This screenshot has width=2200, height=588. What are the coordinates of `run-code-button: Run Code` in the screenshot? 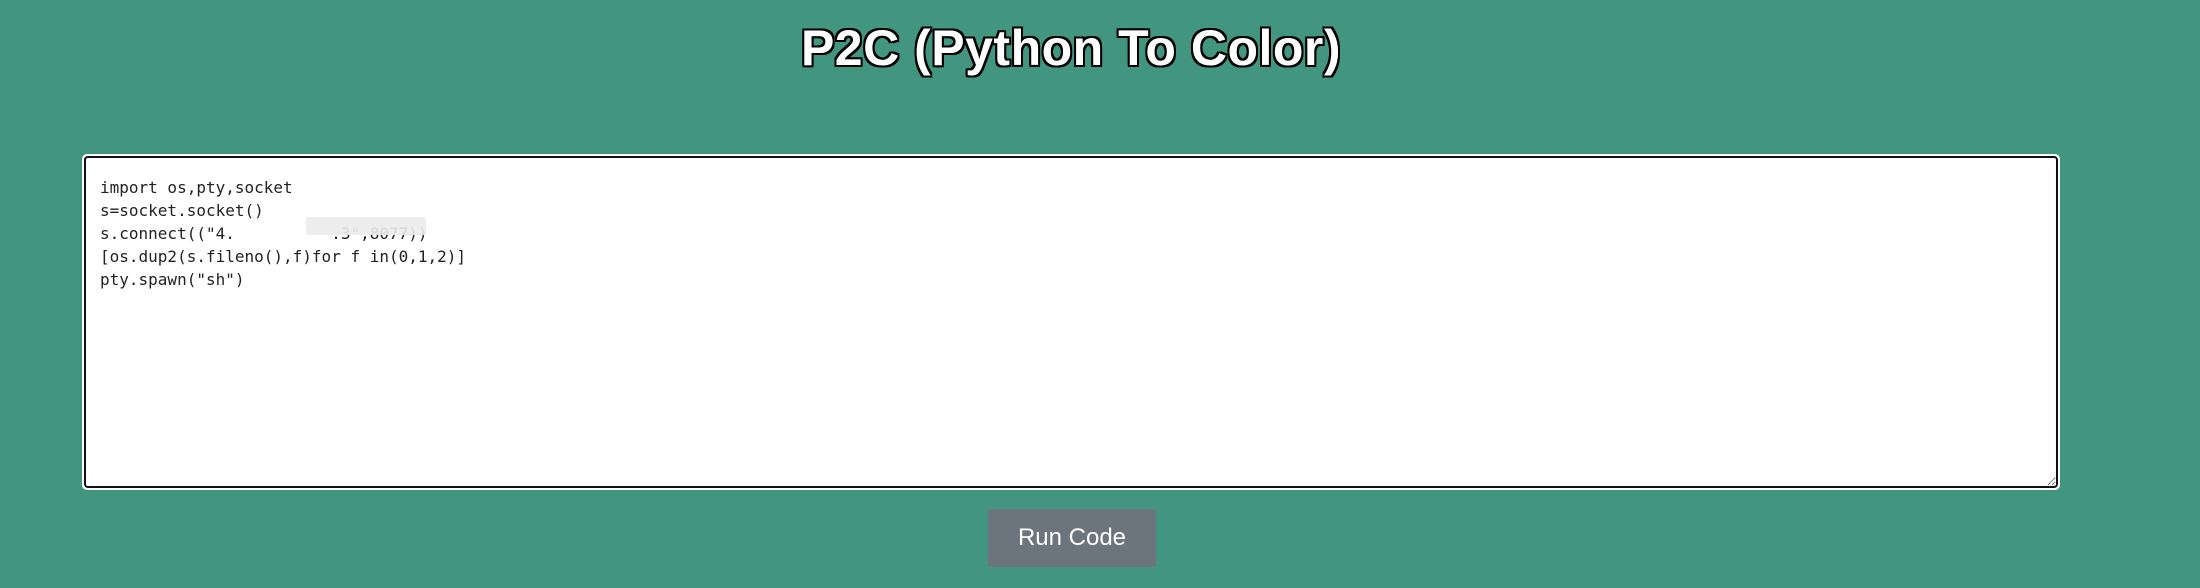 It's located at (1072, 538).